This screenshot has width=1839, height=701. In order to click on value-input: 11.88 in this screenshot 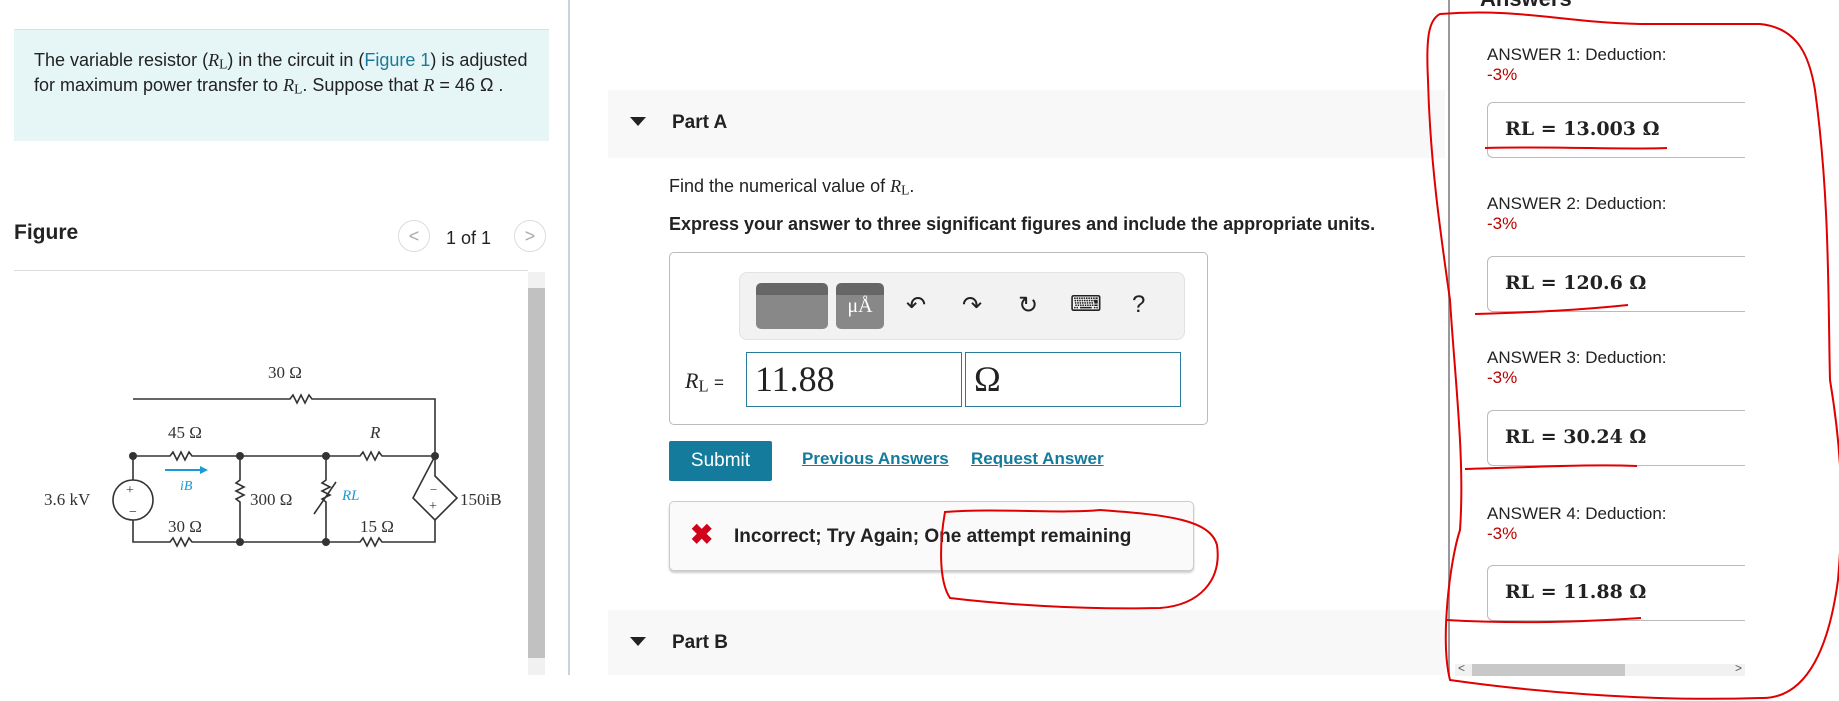, I will do `click(854, 379)`.